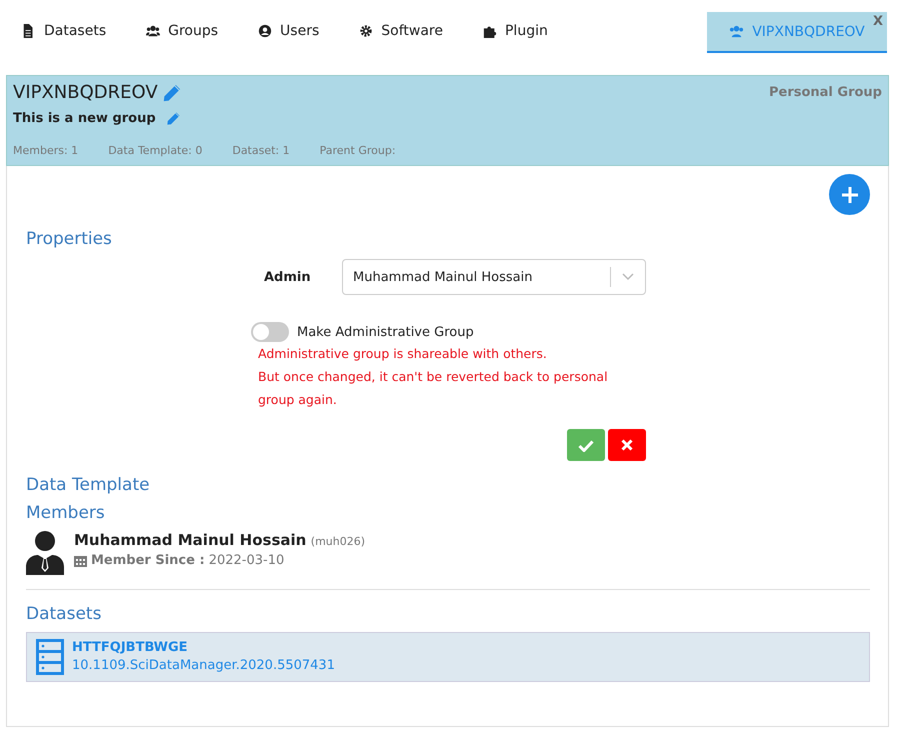  What do you see at coordinates (85, 92) in the screenshot?
I see `group-title: VIPXNBQDREOV` at bounding box center [85, 92].